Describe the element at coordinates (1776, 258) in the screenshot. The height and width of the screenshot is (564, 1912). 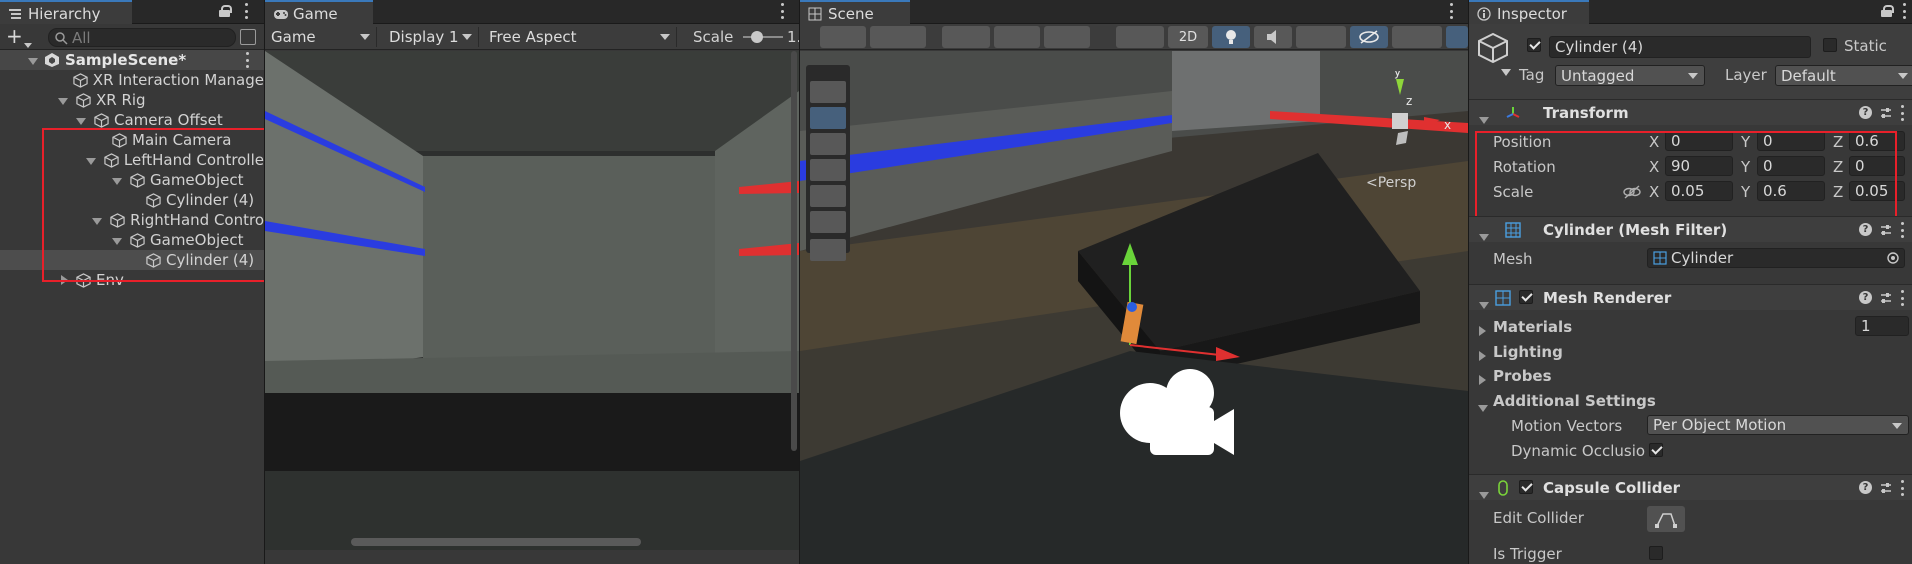
I see `mesh-object-field: Cylinder` at that location.